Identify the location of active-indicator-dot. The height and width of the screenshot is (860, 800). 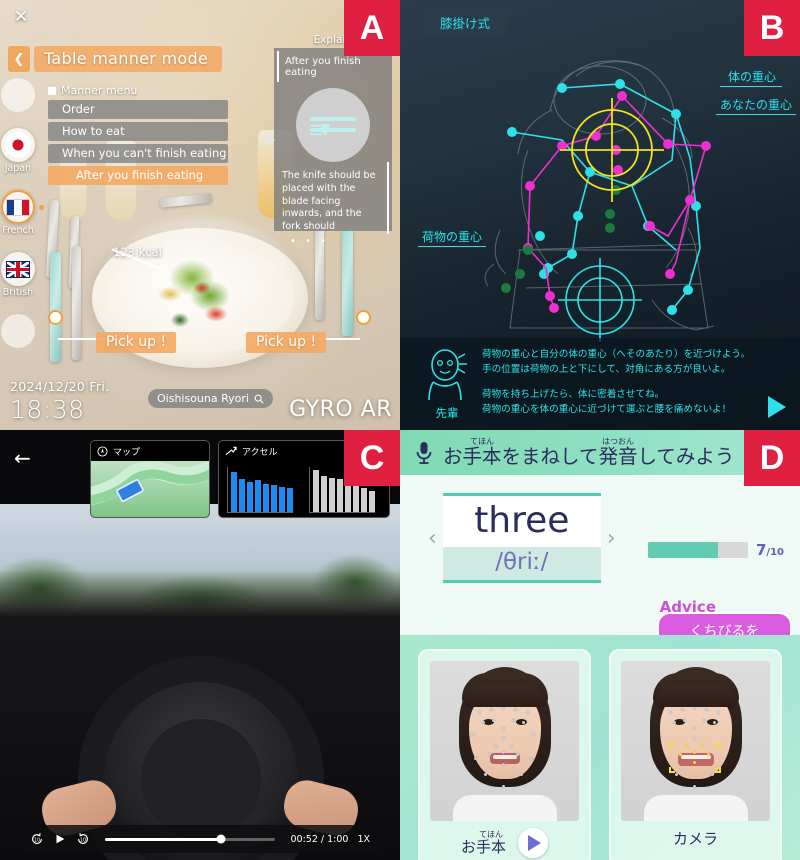
(41, 207).